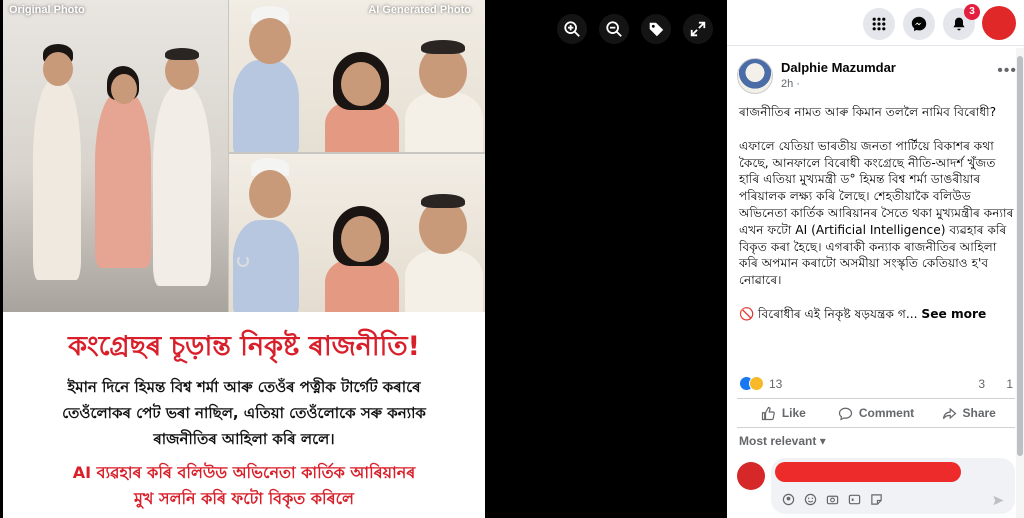 The image size is (1024, 518). What do you see at coordinates (893, 486) in the screenshot?
I see `comment-input` at bounding box center [893, 486].